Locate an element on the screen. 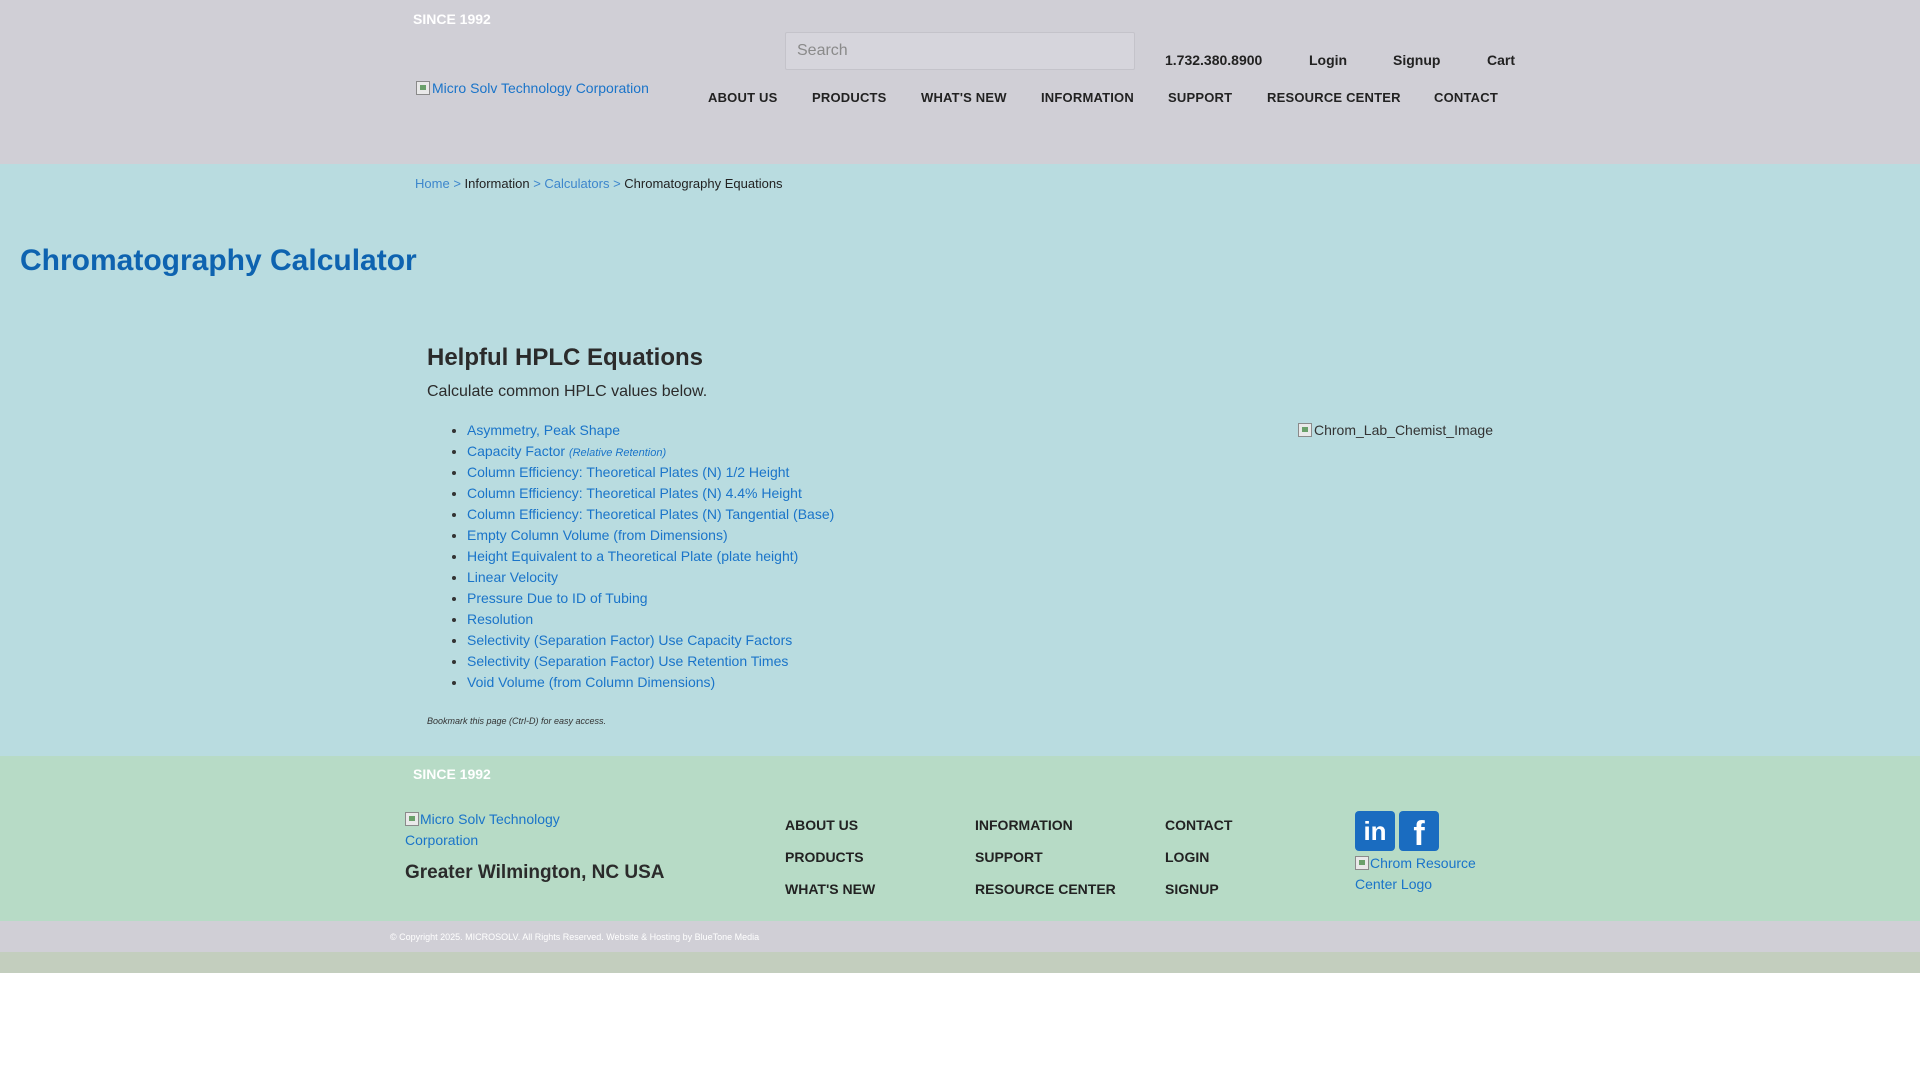  nav-products: PRODUCTS is located at coordinates (849, 97).